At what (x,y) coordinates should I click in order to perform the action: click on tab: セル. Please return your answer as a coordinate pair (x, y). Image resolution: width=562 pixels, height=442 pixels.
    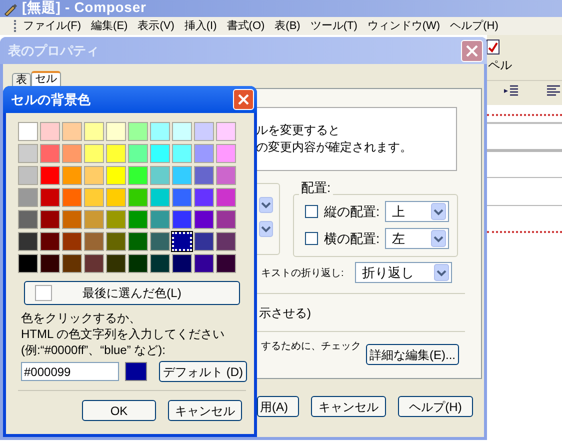
    Looking at the image, I should click on (46, 78).